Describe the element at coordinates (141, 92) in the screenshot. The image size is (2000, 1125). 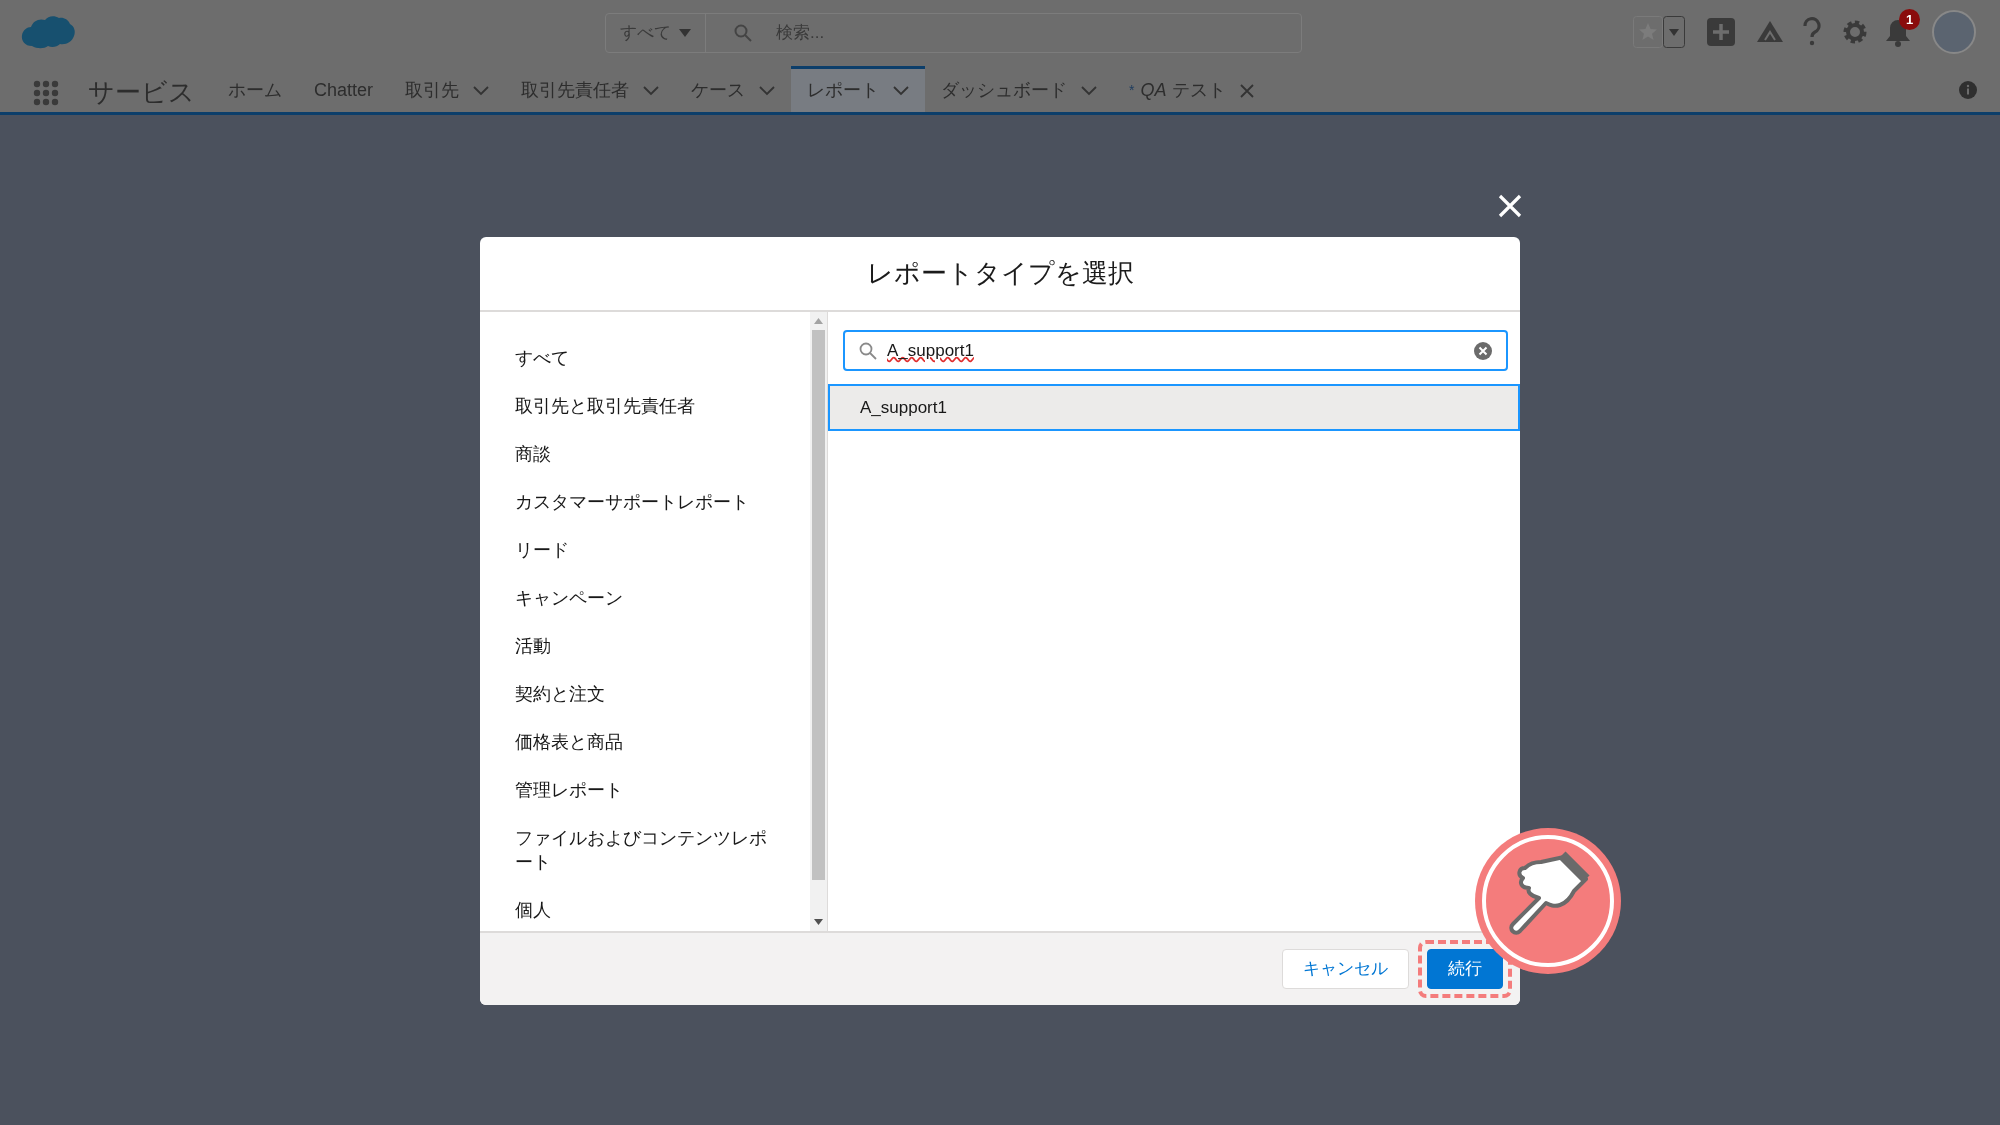
I see `app-name: サービス` at that location.